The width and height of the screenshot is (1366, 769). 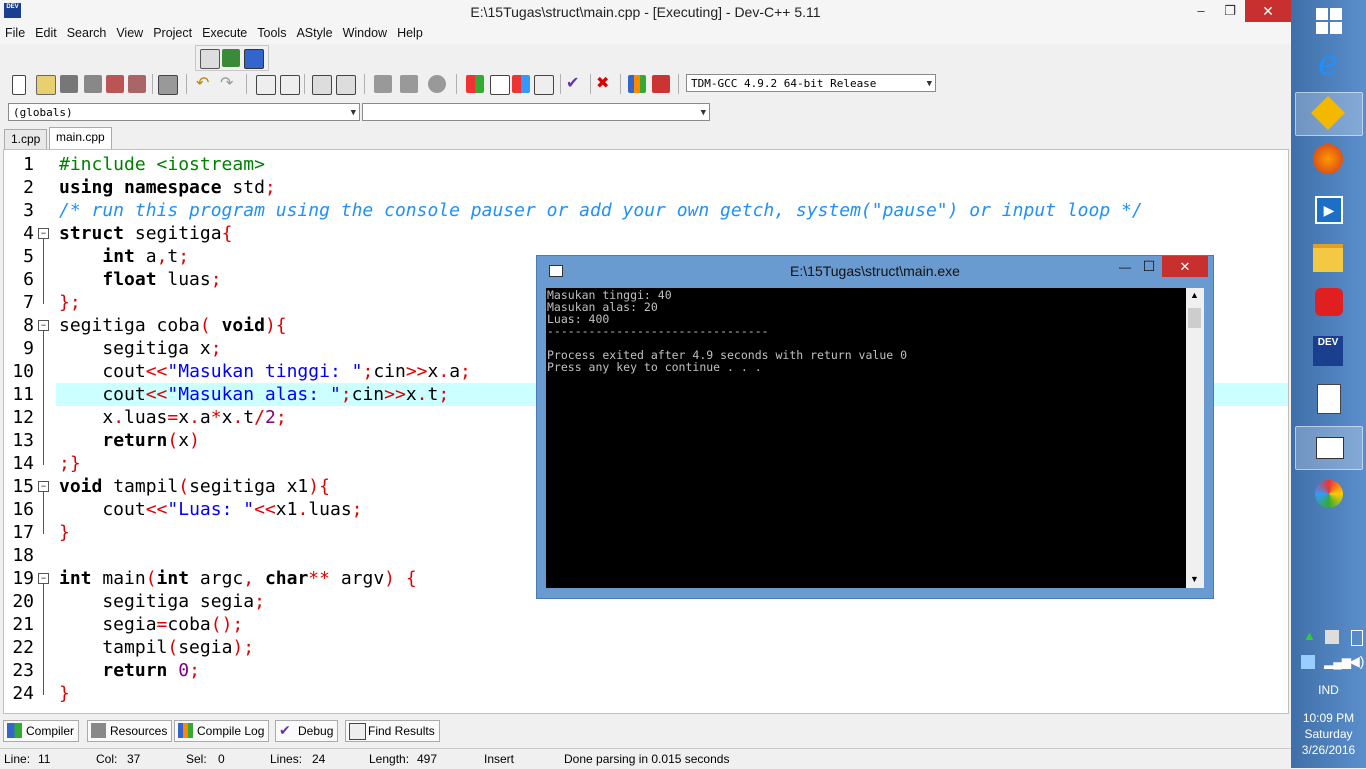 I want to click on taskbar-app-lightning-icon, so click(x=1329, y=114).